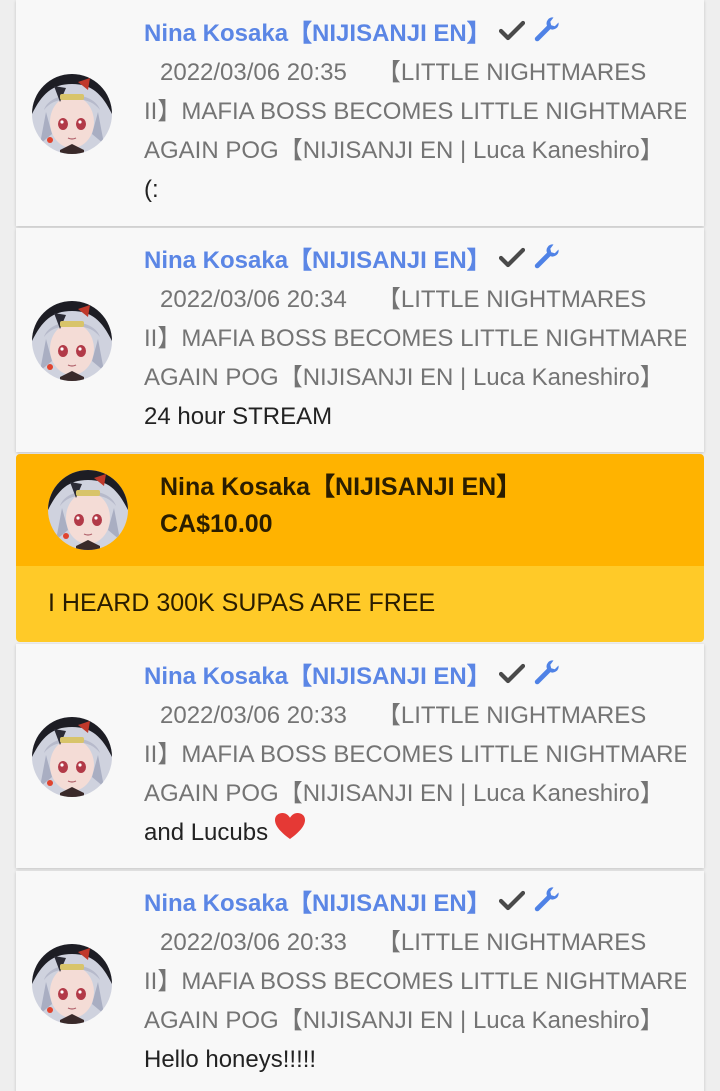 The height and width of the screenshot is (1091, 720). What do you see at coordinates (253, 299) in the screenshot?
I see `timestamp: 2022/03/06 20:34` at bounding box center [253, 299].